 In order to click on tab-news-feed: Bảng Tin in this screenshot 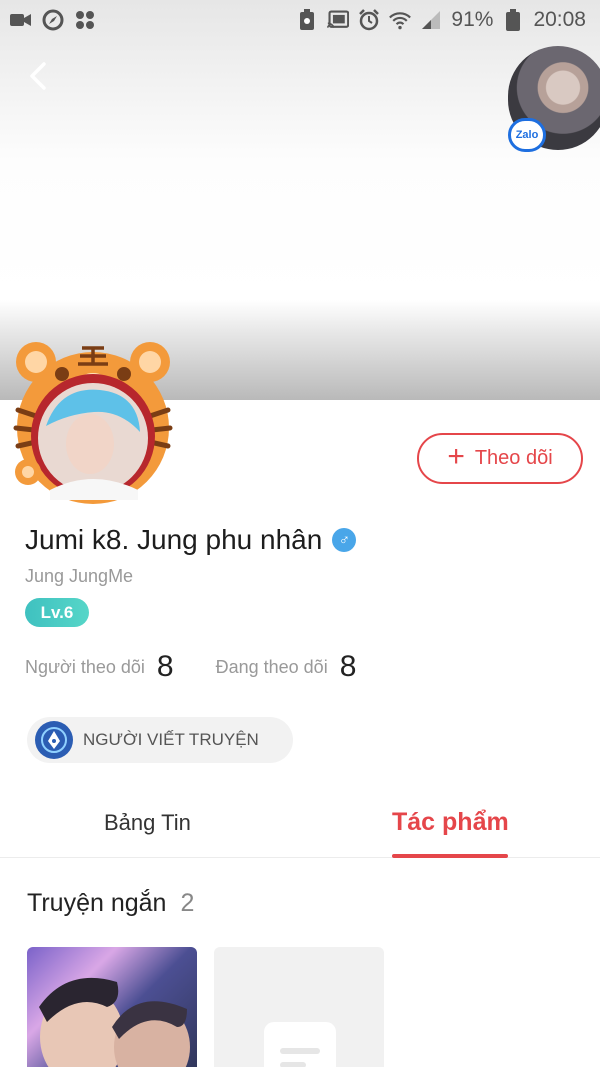, I will do `click(147, 823)`.